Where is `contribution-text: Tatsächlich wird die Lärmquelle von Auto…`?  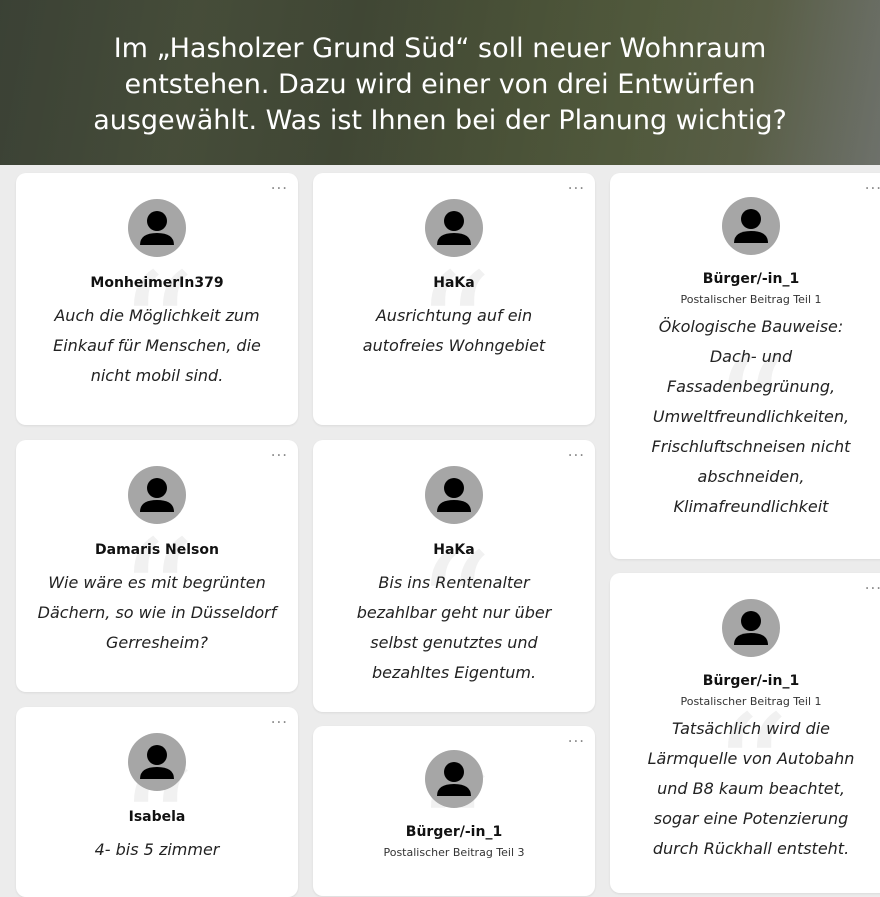
contribution-text: Tatsächlich wird die Lärmquelle von Auto… is located at coordinates (750, 789).